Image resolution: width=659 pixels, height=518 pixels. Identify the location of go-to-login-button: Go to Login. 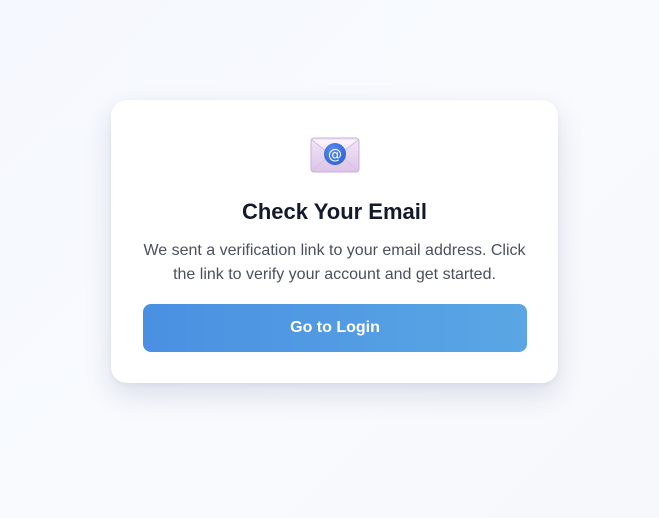
(335, 328).